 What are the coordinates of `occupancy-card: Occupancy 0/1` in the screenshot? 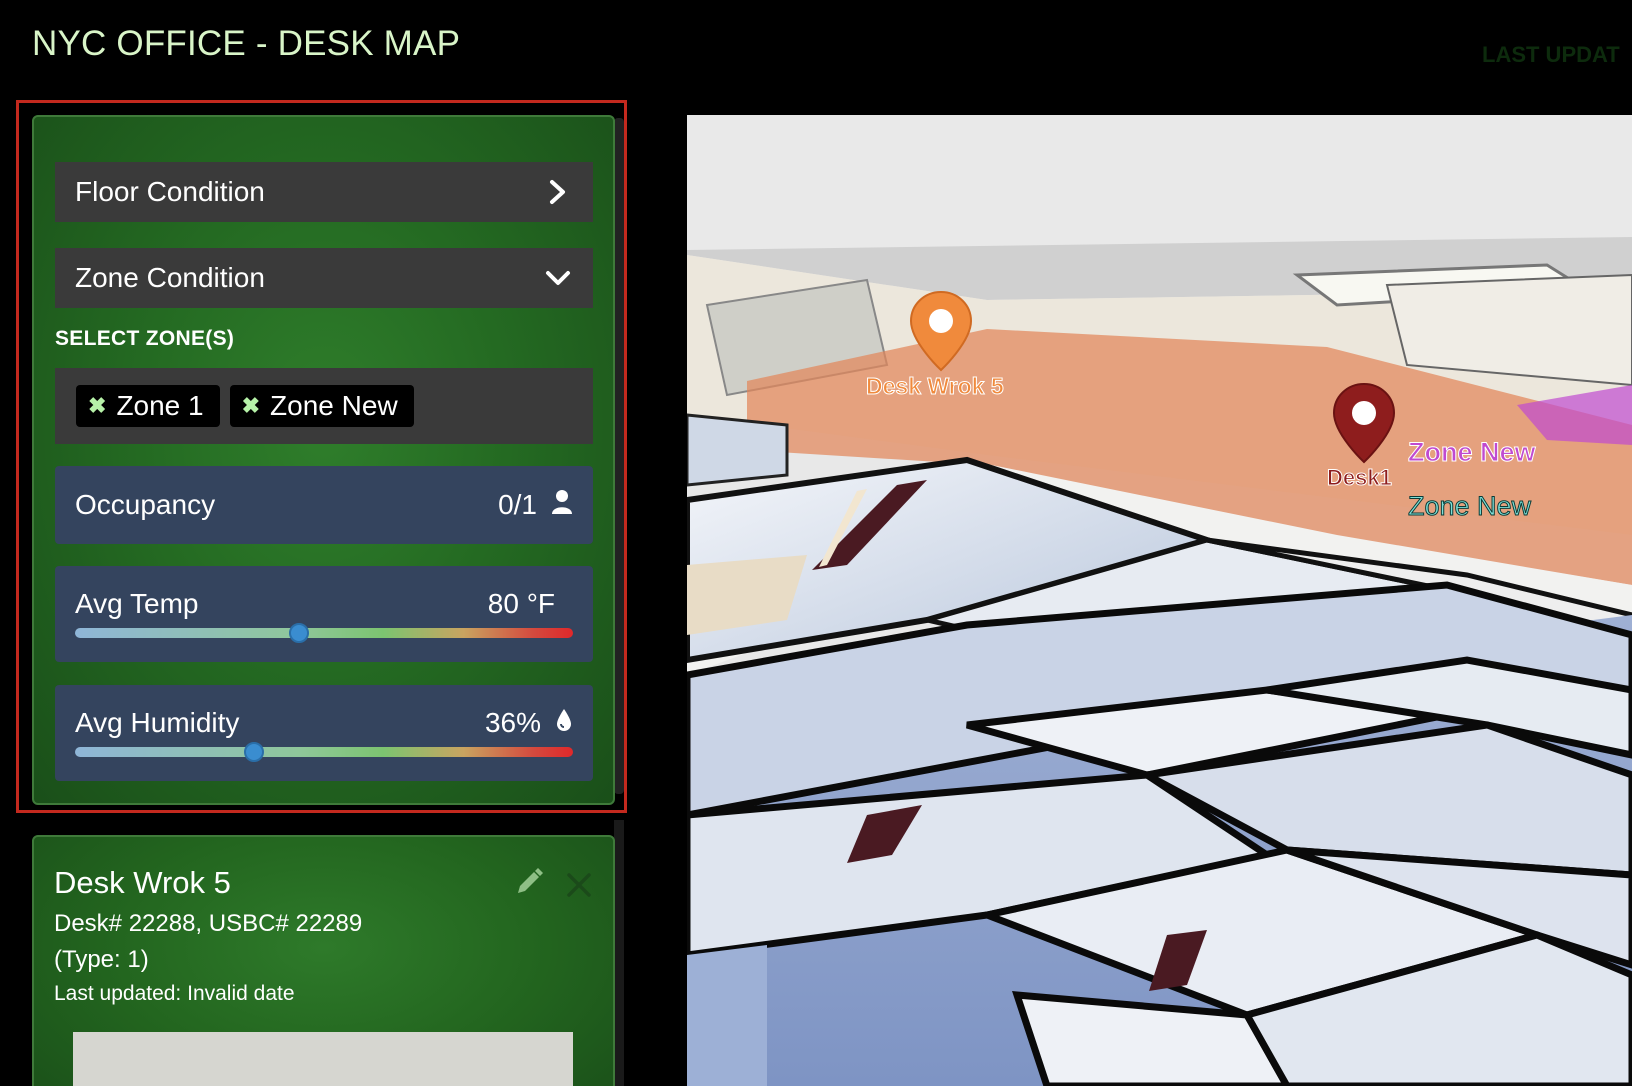 It's located at (324, 505).